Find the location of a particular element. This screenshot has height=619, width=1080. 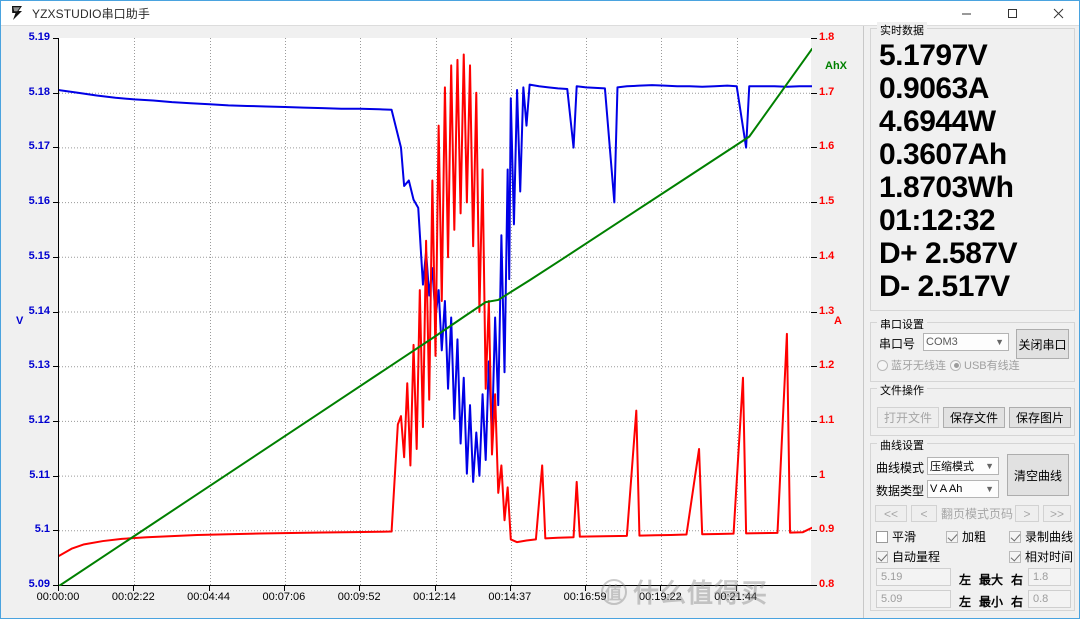

readout-current: 0.9063A is located at coordinates (934, 88).